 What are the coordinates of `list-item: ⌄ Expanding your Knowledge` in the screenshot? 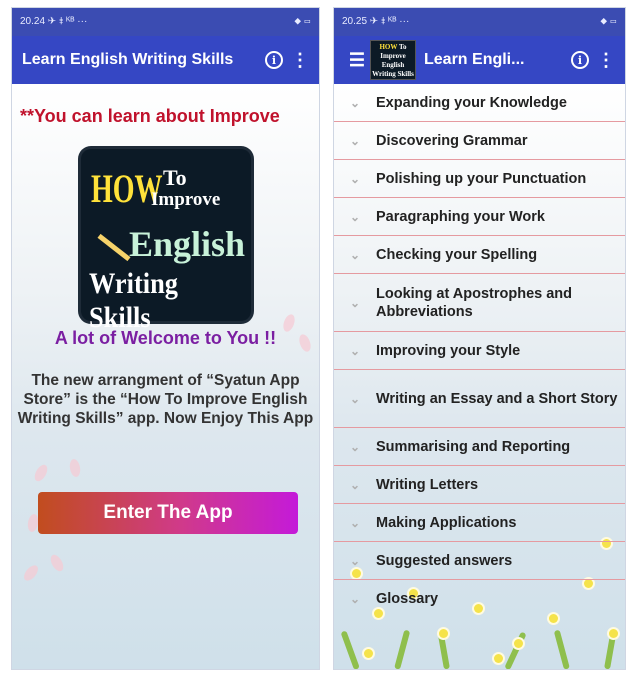 It's located at (479, 103).